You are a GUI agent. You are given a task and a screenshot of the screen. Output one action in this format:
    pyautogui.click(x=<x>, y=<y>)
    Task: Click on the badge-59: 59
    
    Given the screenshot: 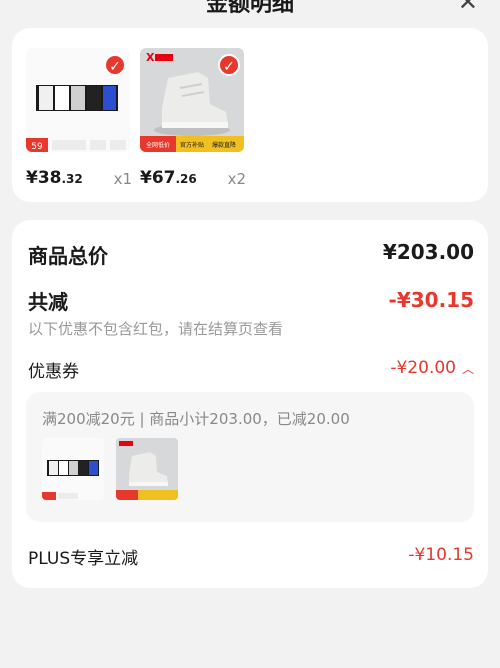 What is the action you would take?
    pyautogui.click(x=37, y=147)
    